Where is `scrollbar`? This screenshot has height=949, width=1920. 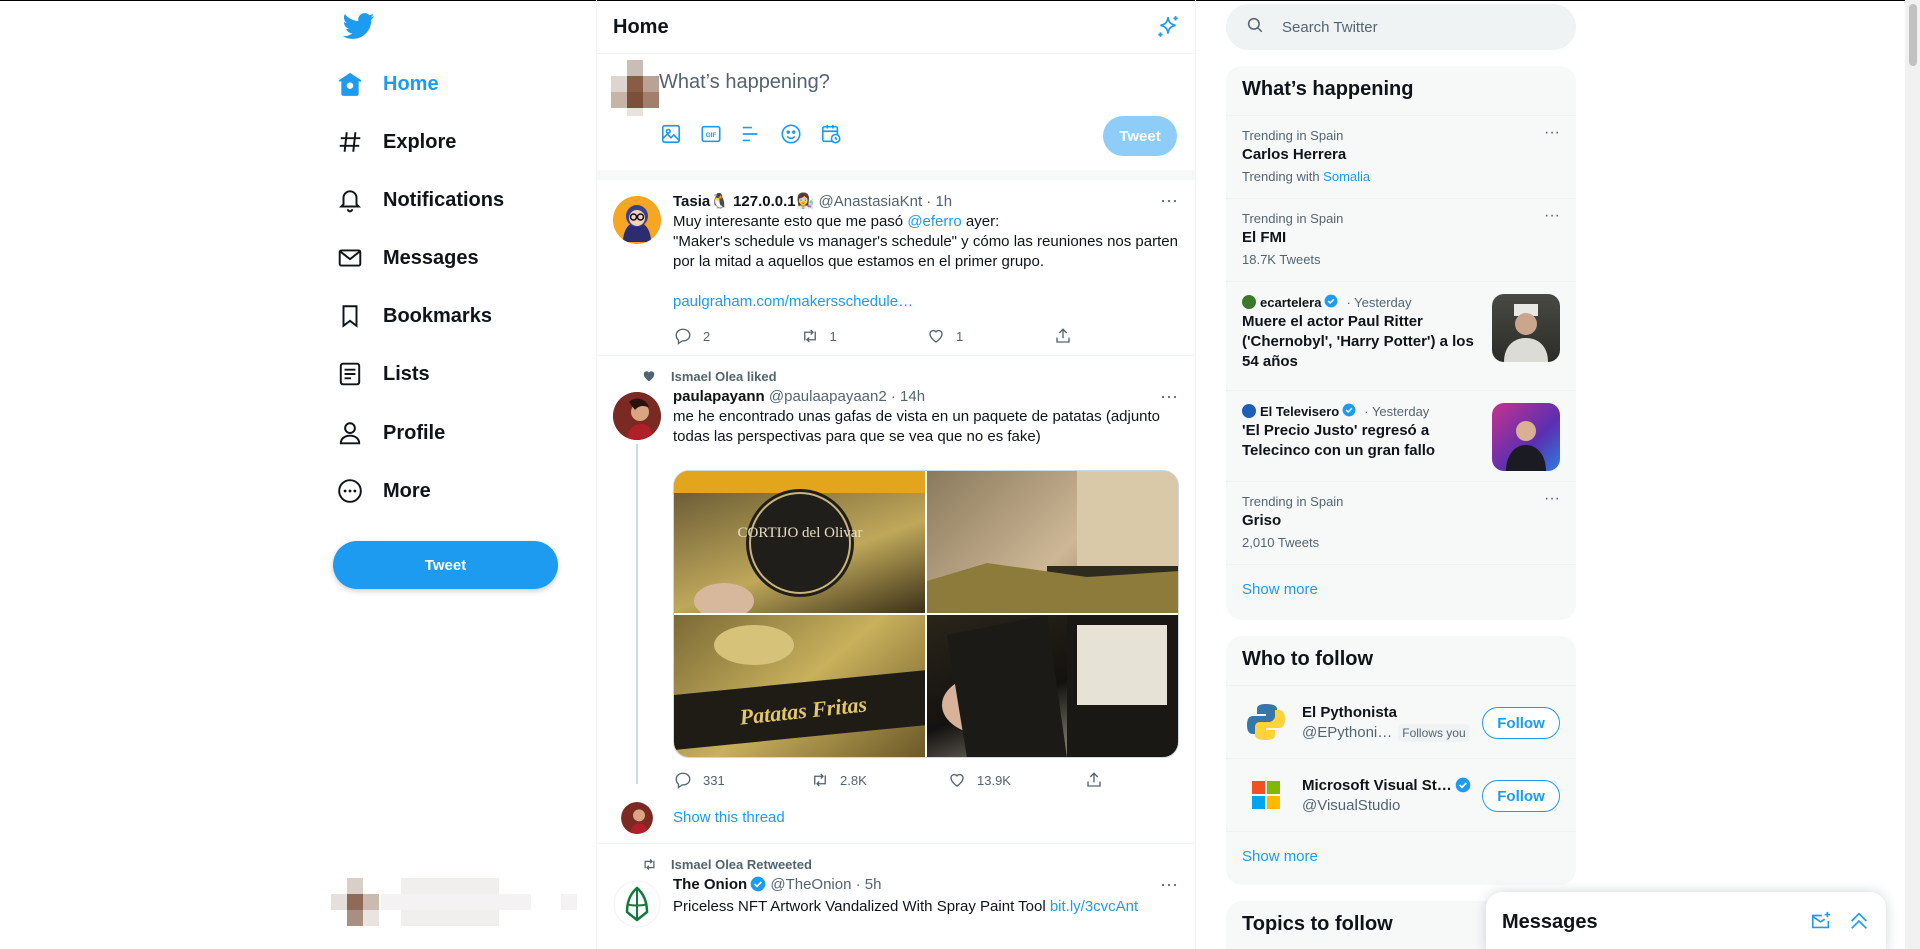 scrollbar is located at coordinates (1912, 474).